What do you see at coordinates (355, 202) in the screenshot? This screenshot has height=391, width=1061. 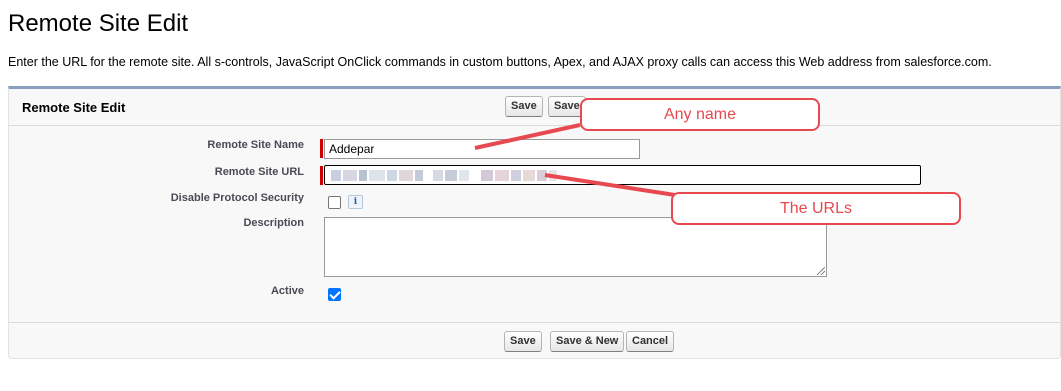 I see `info-icon: i` at bounding box center [355, 202].